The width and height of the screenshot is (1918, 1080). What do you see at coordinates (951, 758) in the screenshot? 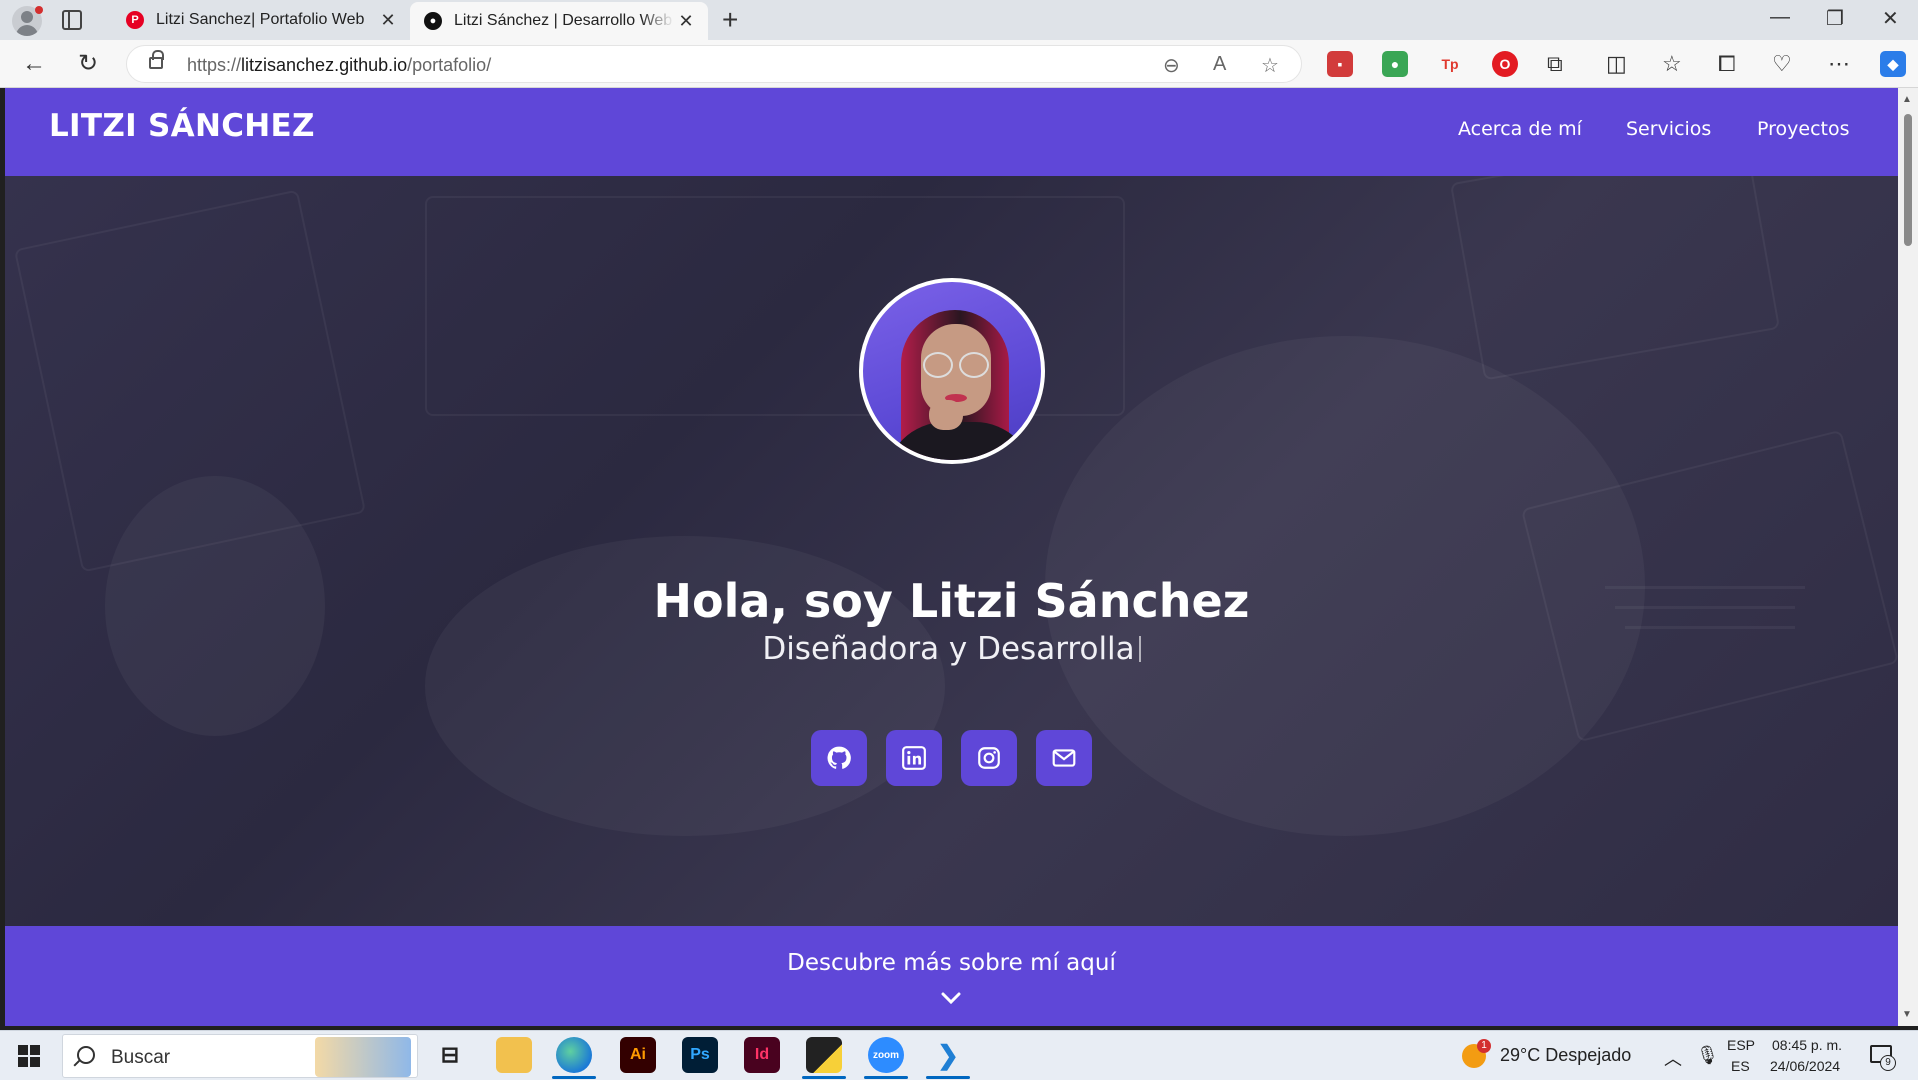
I see `social-links` at bounding box center [951, 758].